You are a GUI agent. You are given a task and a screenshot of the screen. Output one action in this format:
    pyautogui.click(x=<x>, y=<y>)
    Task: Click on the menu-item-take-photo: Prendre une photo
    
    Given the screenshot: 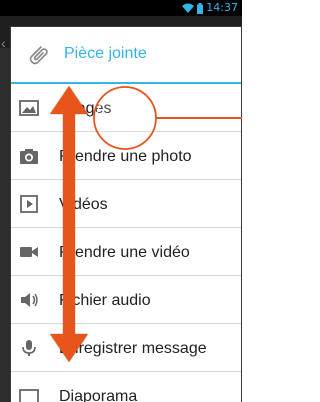 What is the action you would take?
    pyautogui.click(x=126, y=156)
    